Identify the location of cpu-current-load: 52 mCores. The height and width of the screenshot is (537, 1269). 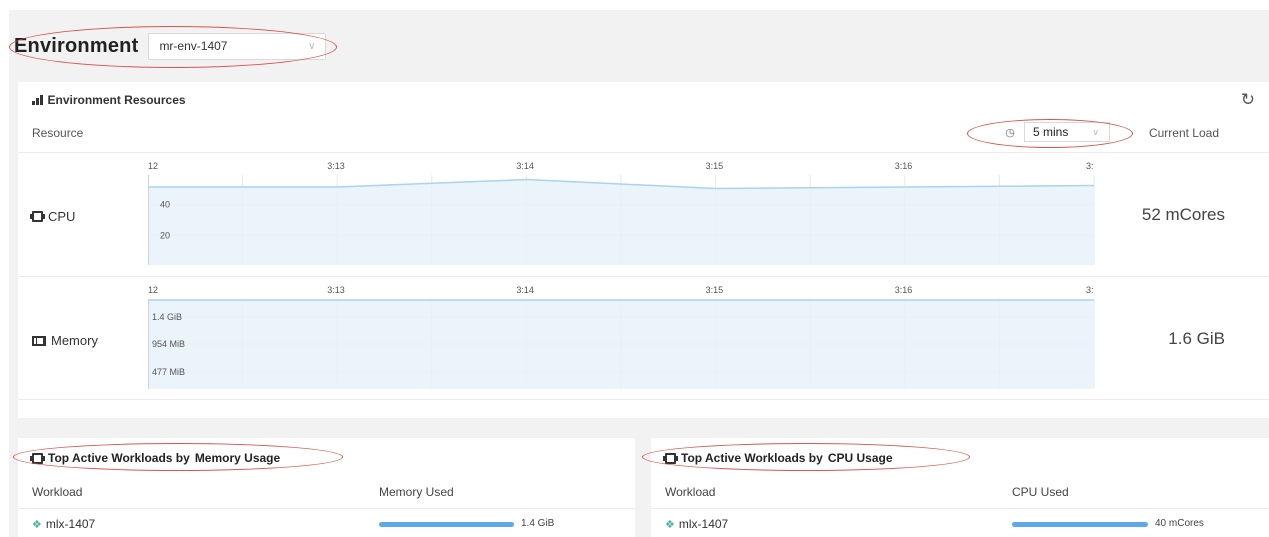
(1183, 214).